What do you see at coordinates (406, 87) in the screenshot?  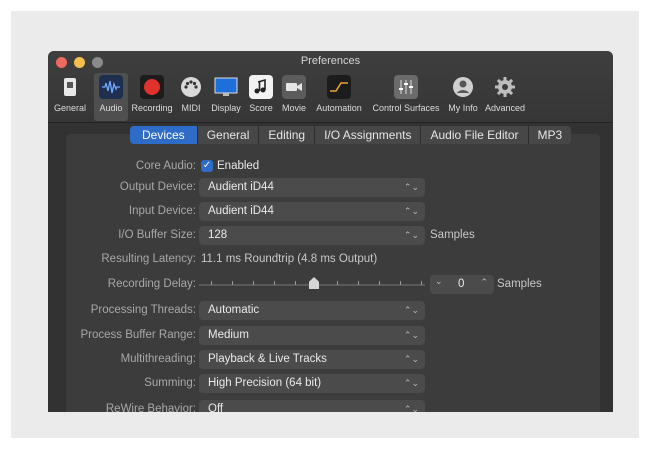 I see `control-surfaces-icon` at bounding box center [406, 87].